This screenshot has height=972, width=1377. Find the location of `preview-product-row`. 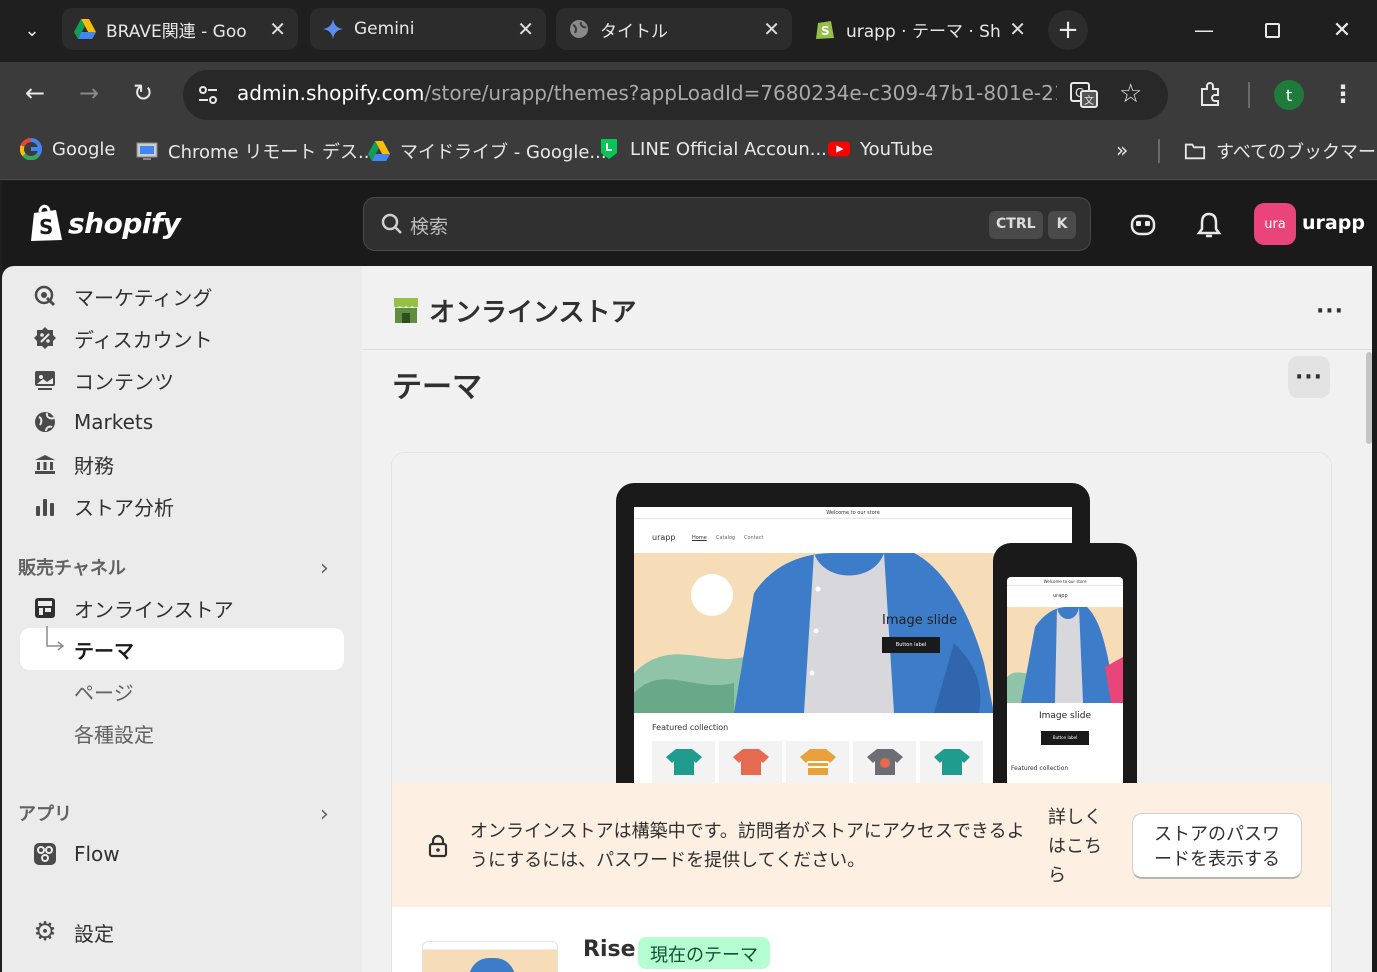

preview-product-row is located at coordinates (817, 762).